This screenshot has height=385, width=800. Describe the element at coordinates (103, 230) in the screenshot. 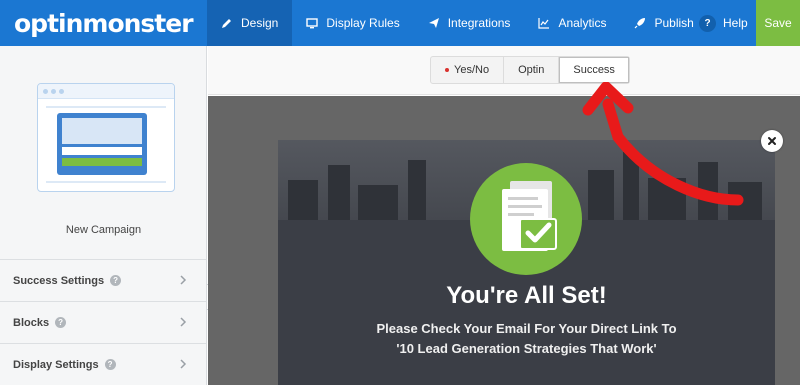

I see `campaign-name: New Campaign` at that location.